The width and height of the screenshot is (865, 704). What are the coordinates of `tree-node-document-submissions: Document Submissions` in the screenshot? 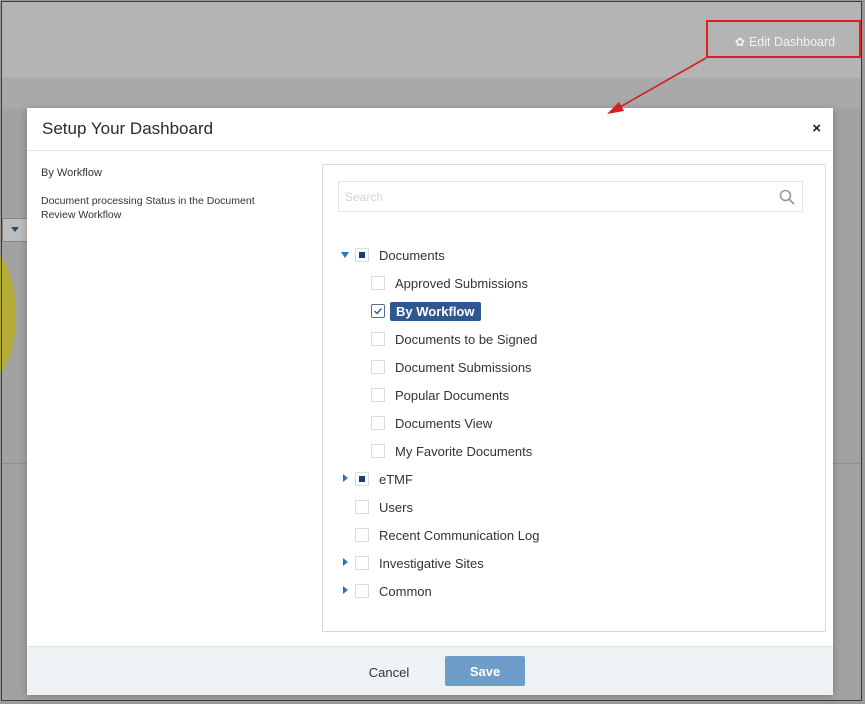 It's located at (451, 367).